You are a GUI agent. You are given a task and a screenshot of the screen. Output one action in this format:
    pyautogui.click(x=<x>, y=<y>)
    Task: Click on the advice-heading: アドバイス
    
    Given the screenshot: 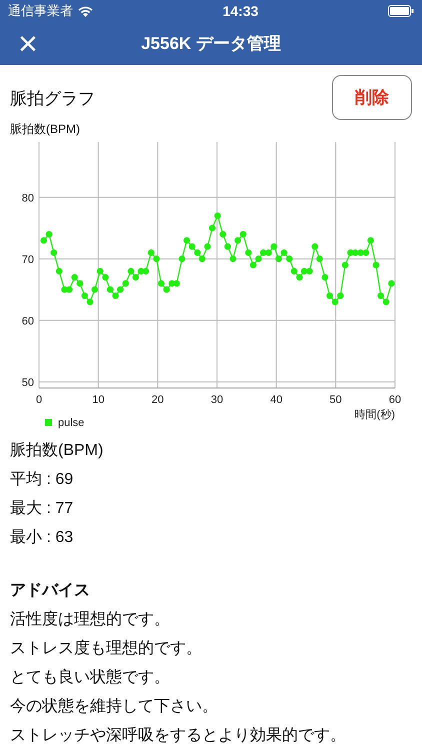 What is the action you would take?
    pyautogui.click(x=50, y=591)
    